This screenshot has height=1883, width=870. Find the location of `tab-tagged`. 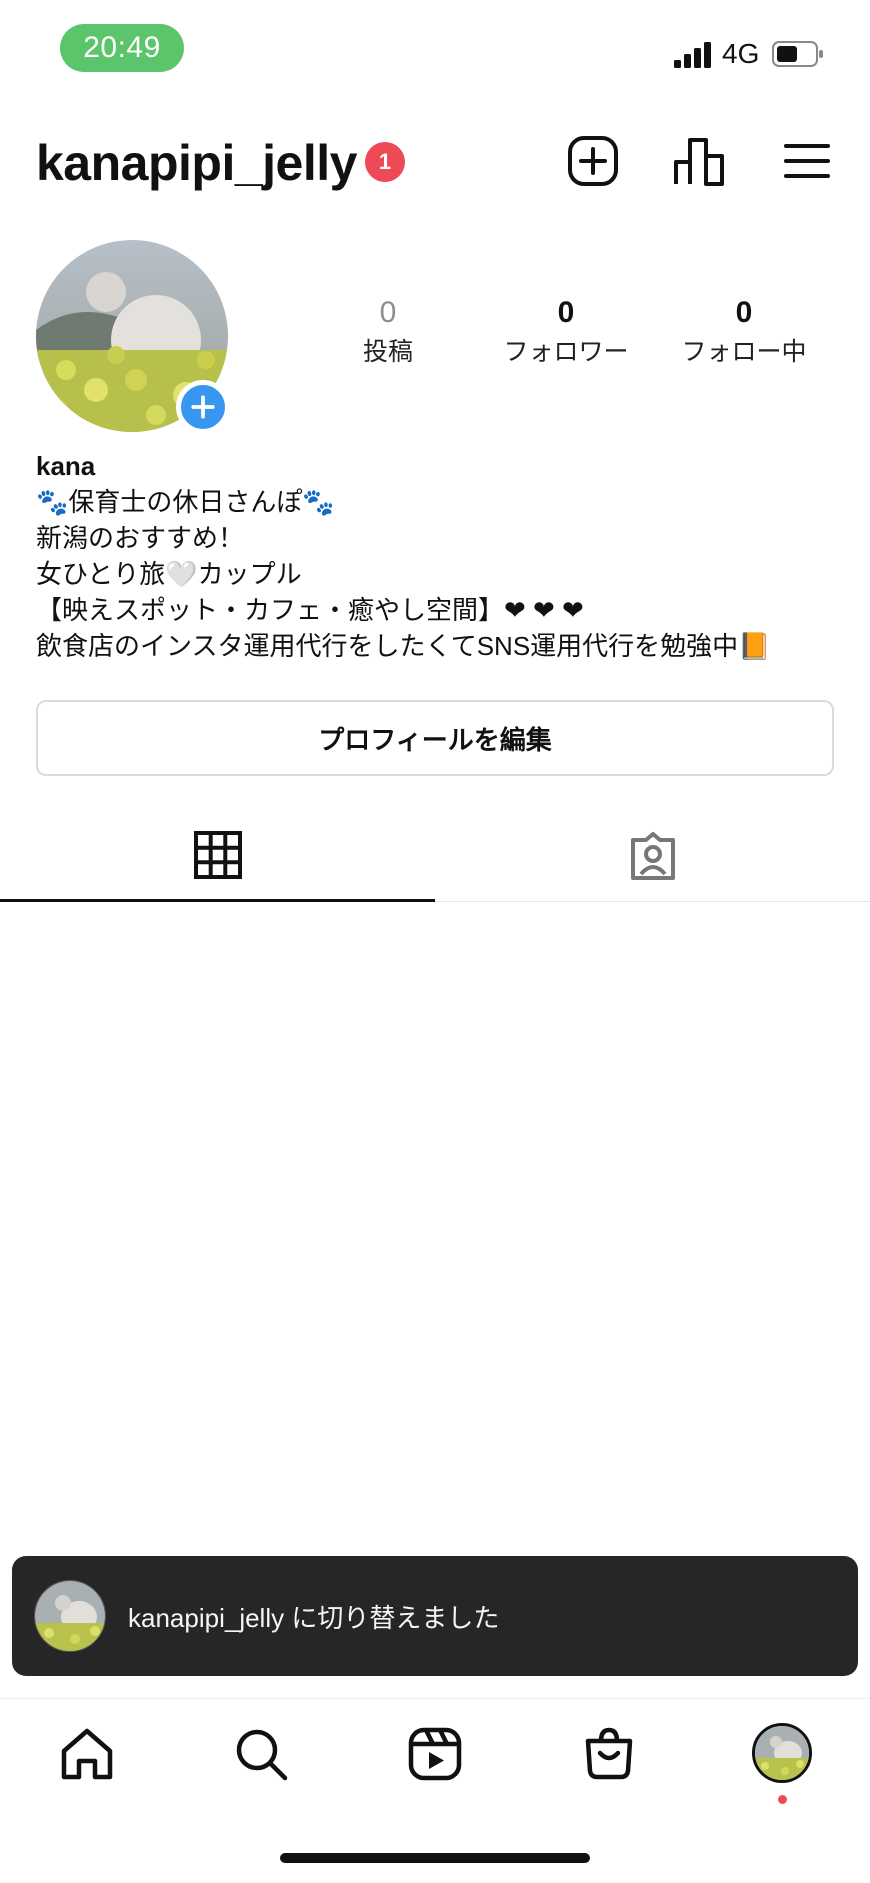

tab-tagged is located at coordinates (652, 856).